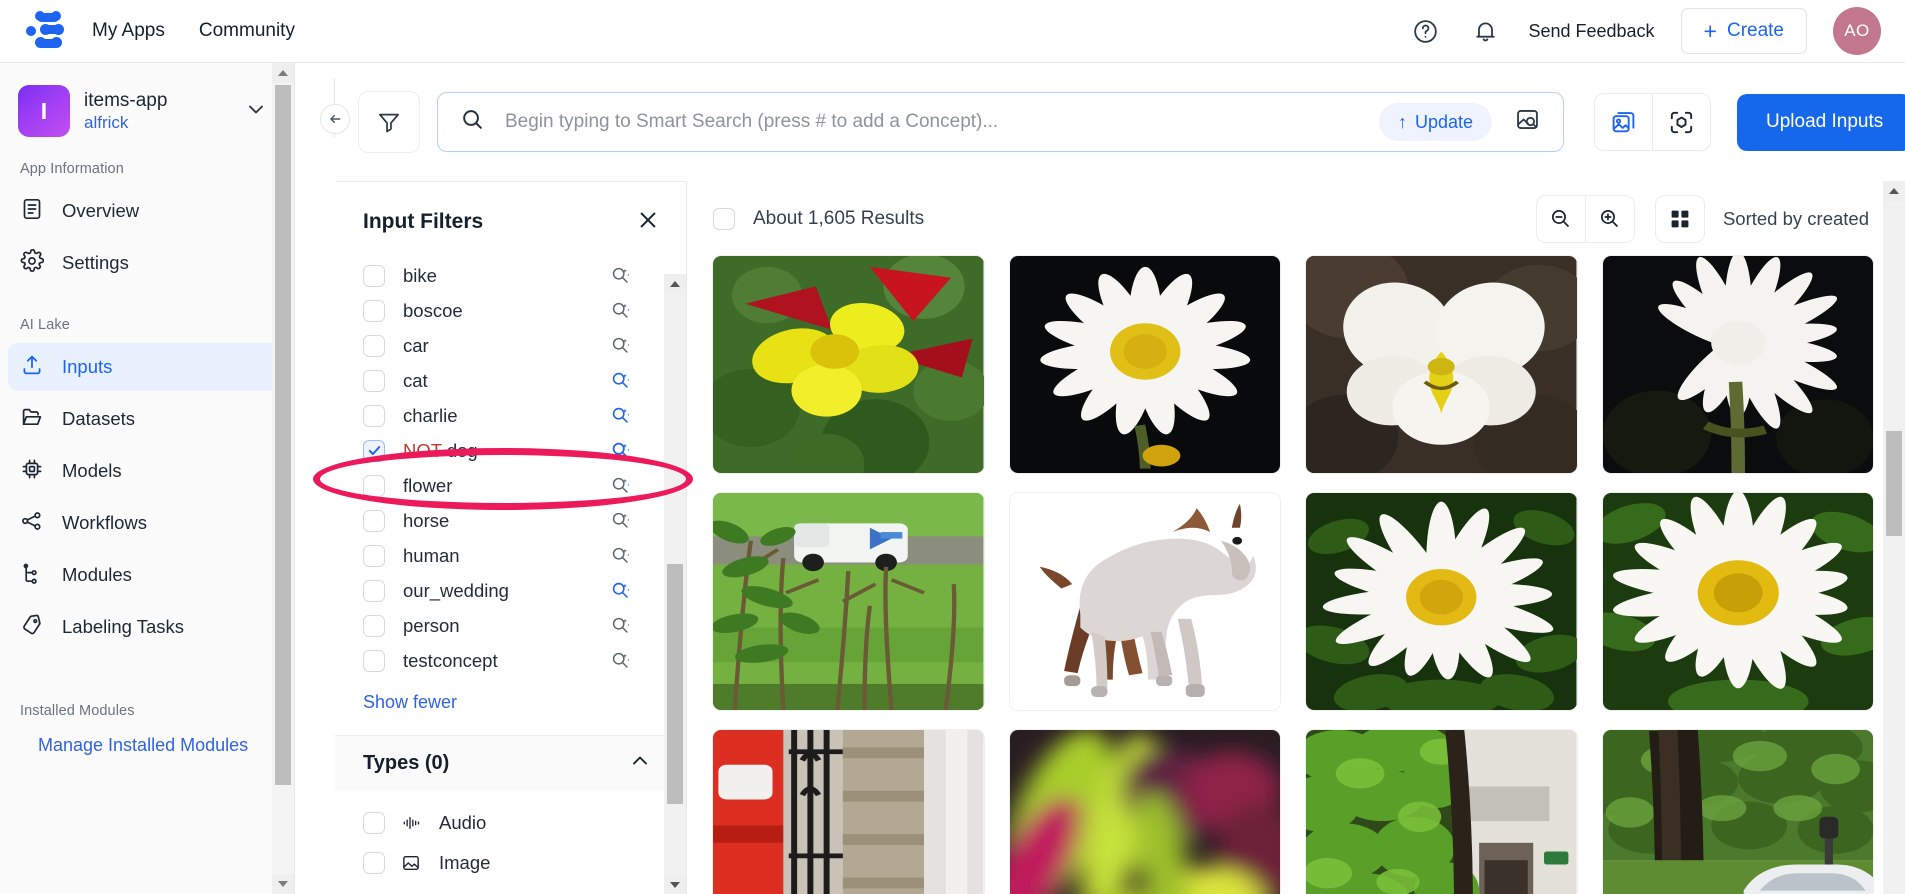 Image resolution: width=1905 pixels, height=894 pixels. What do you see at coordinates (675, 284) in the screenshot?
I see `filters-scroll-up-arrow` at bounding box center [675, 284].